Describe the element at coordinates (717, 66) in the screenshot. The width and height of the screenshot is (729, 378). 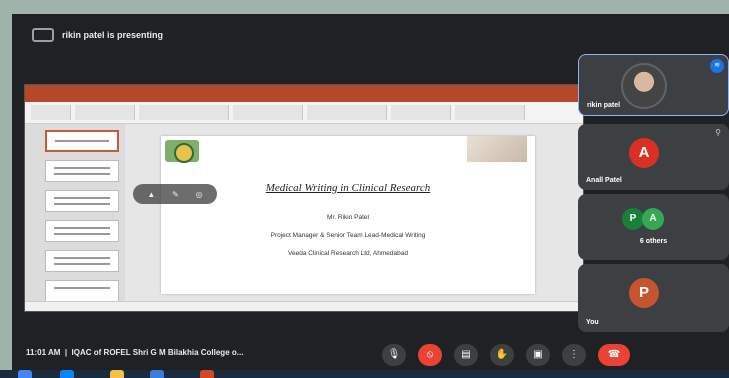
I see `speaking-indicator-icon: ≋` at that location.